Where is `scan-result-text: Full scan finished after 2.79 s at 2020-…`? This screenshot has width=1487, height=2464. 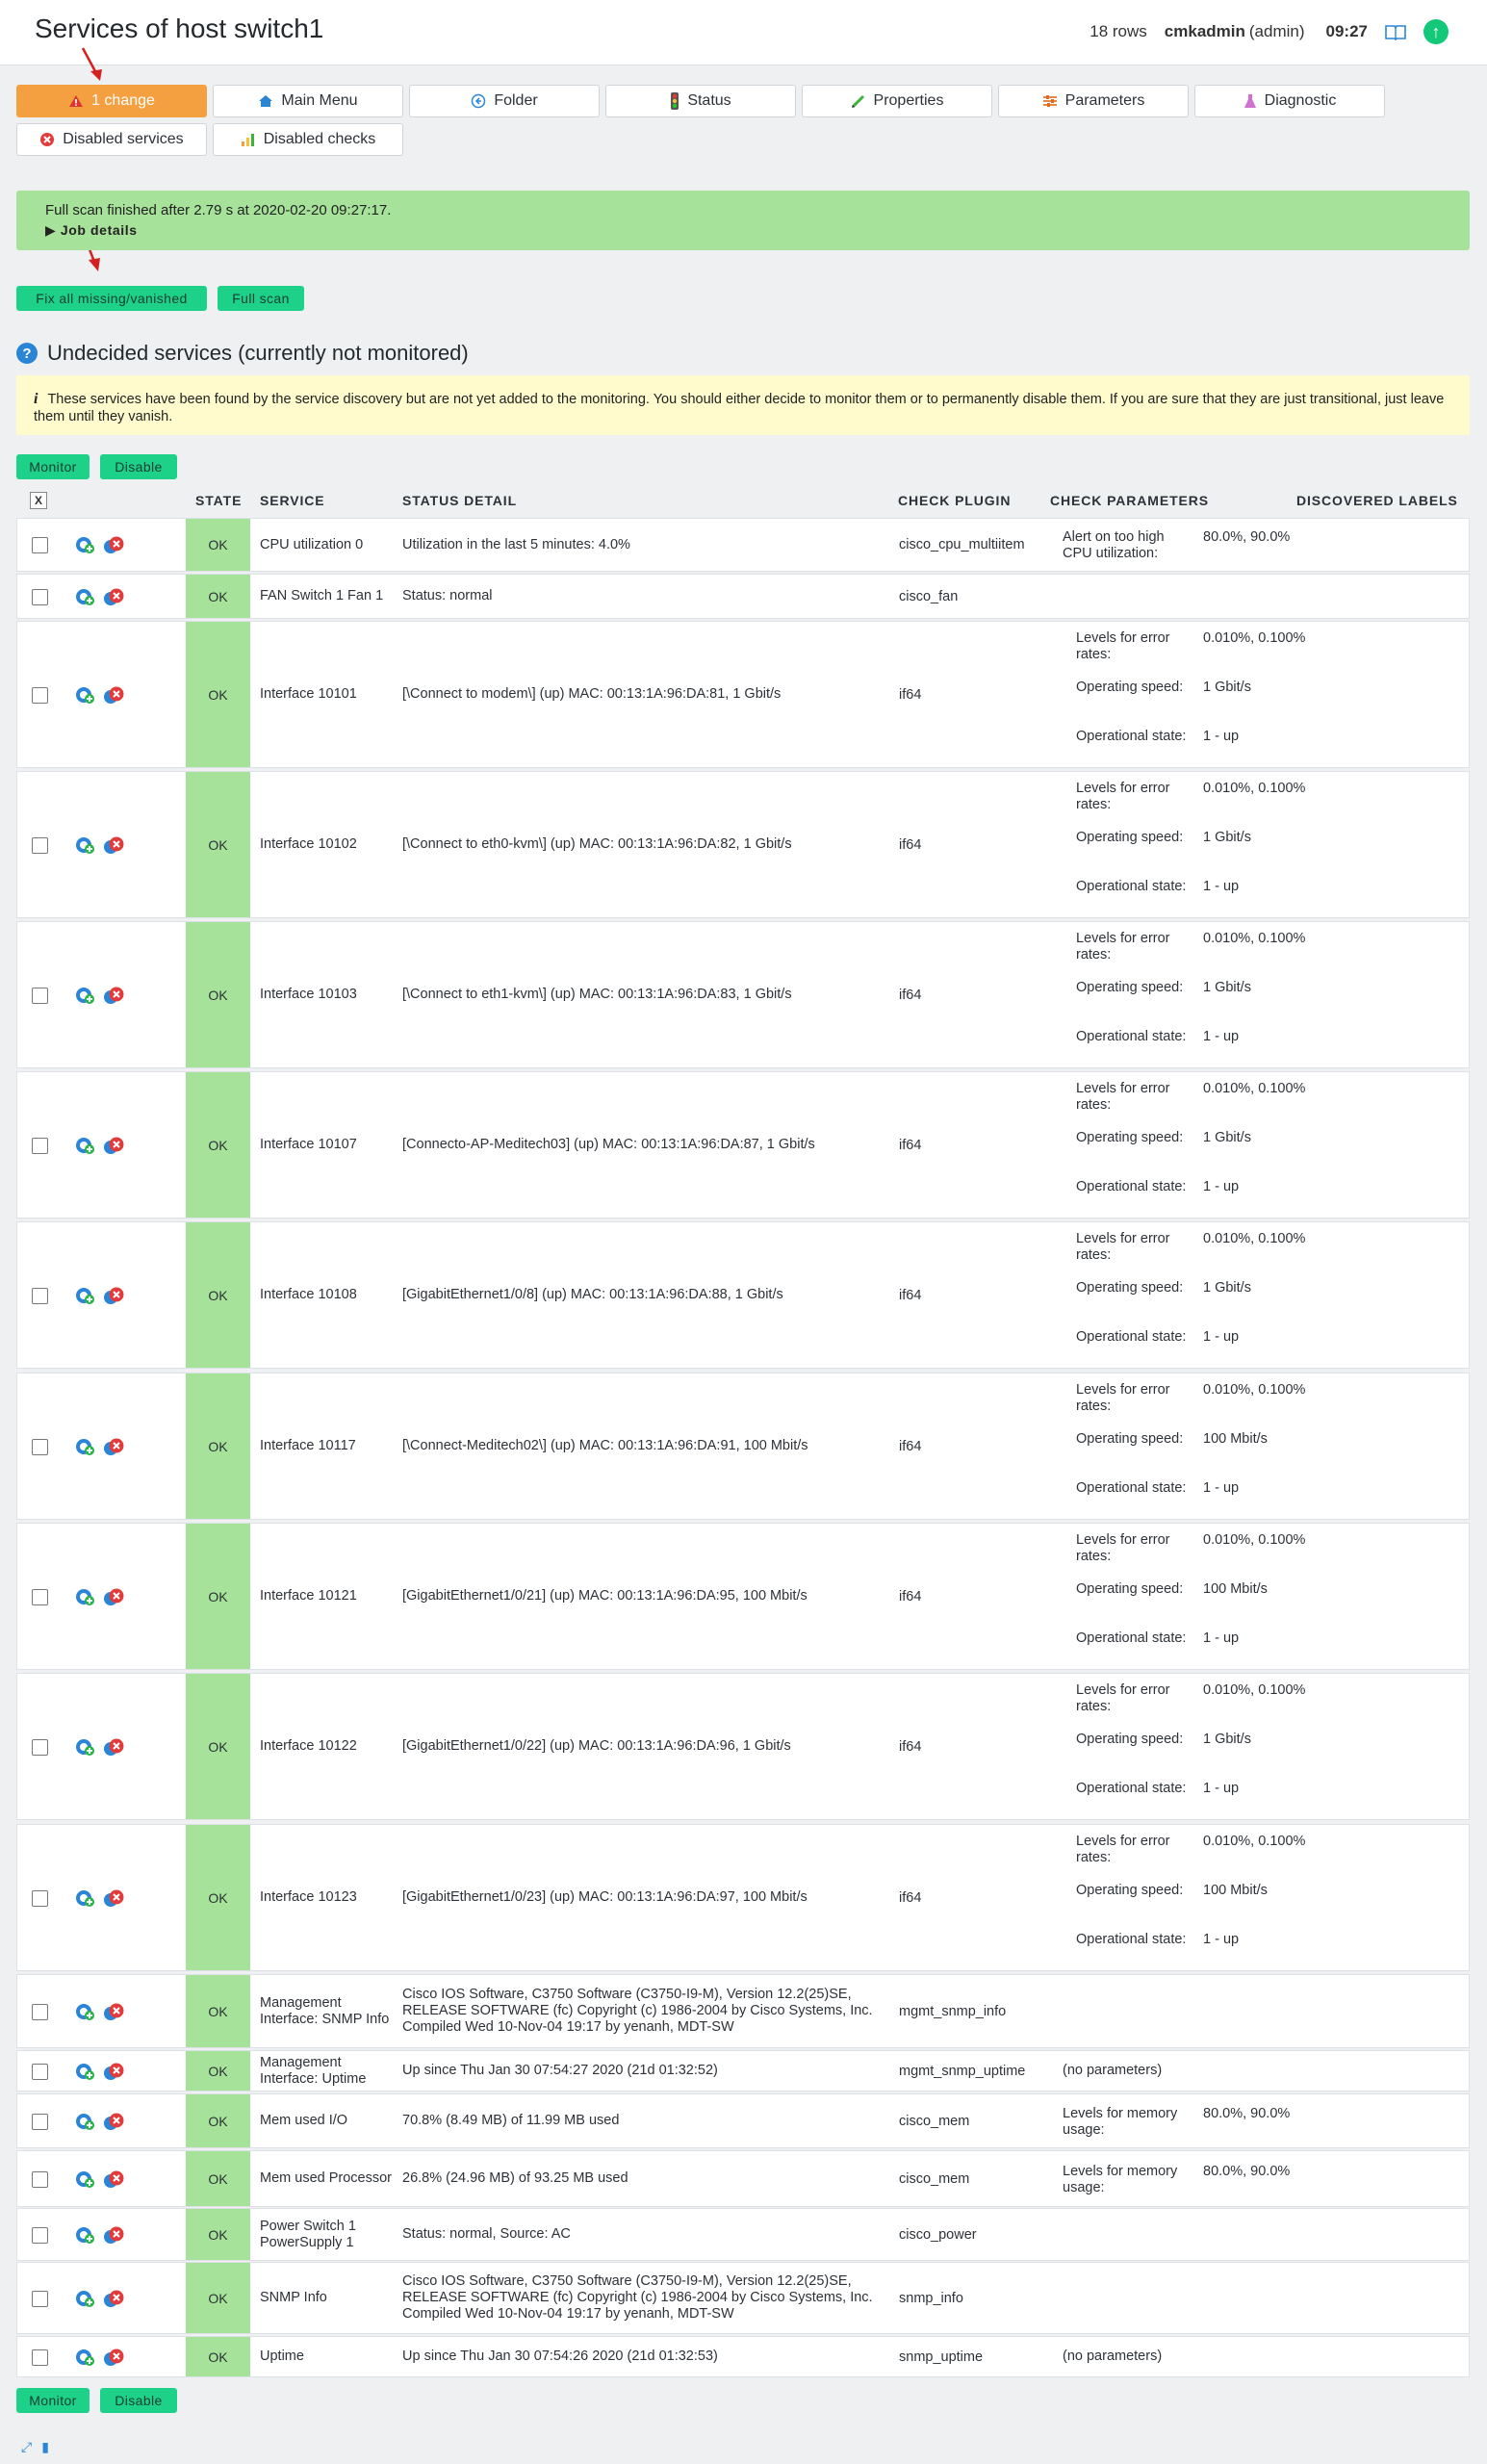 scan-result-text: Full scan finished after 2.79 s at 2020-… is located at coordinates (218, 210).